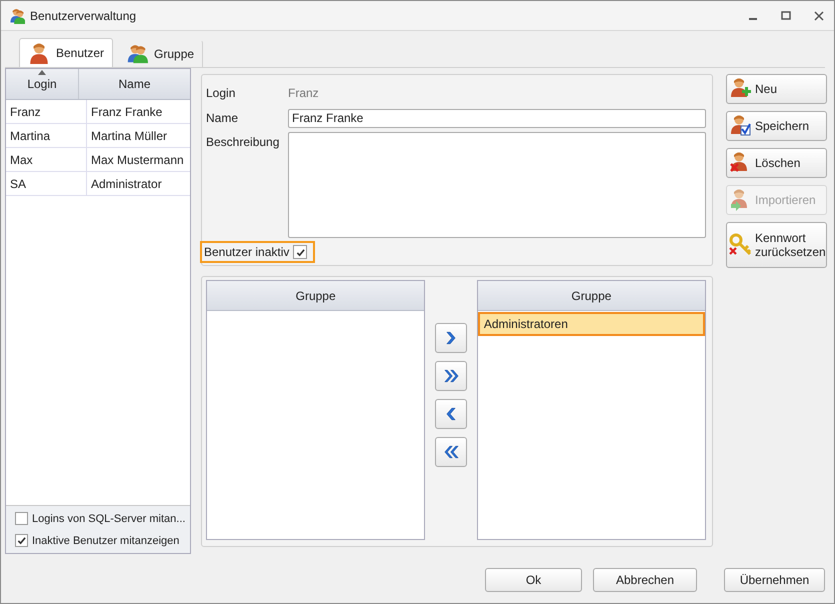  Describe the element at coordinates (776, 163) in the screenshot. I see `action-button: Löschen` at that location.